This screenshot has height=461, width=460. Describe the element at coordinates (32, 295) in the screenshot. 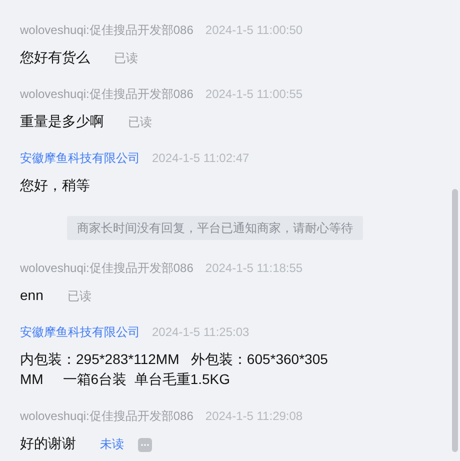

I see `message-text: enn` at that location.